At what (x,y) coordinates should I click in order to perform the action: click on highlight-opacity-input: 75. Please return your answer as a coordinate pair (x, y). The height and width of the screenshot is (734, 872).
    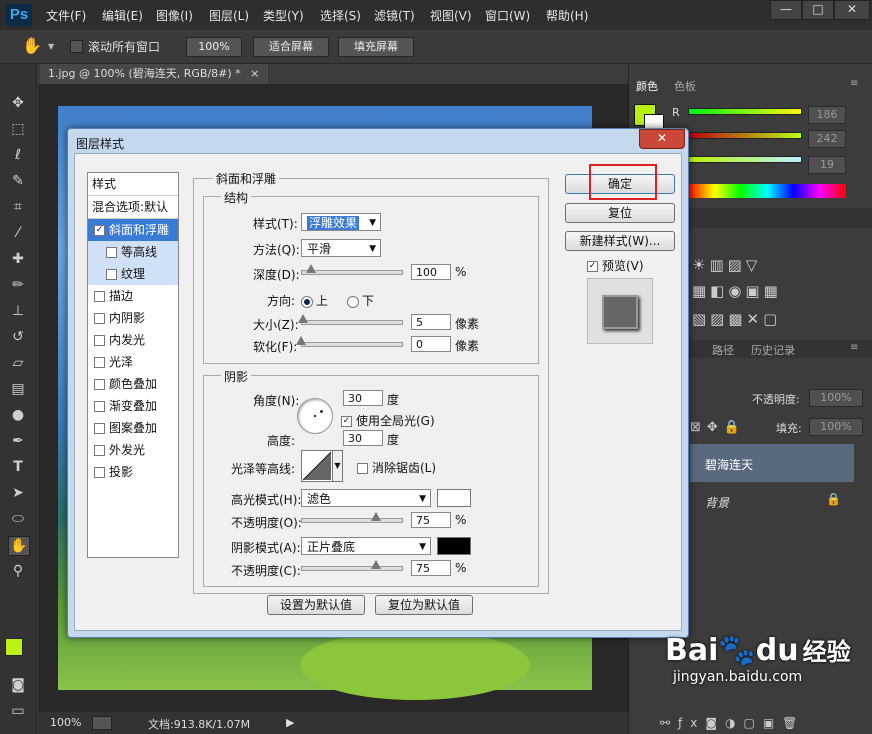
    Looking at the image, I should click on (431, 520).